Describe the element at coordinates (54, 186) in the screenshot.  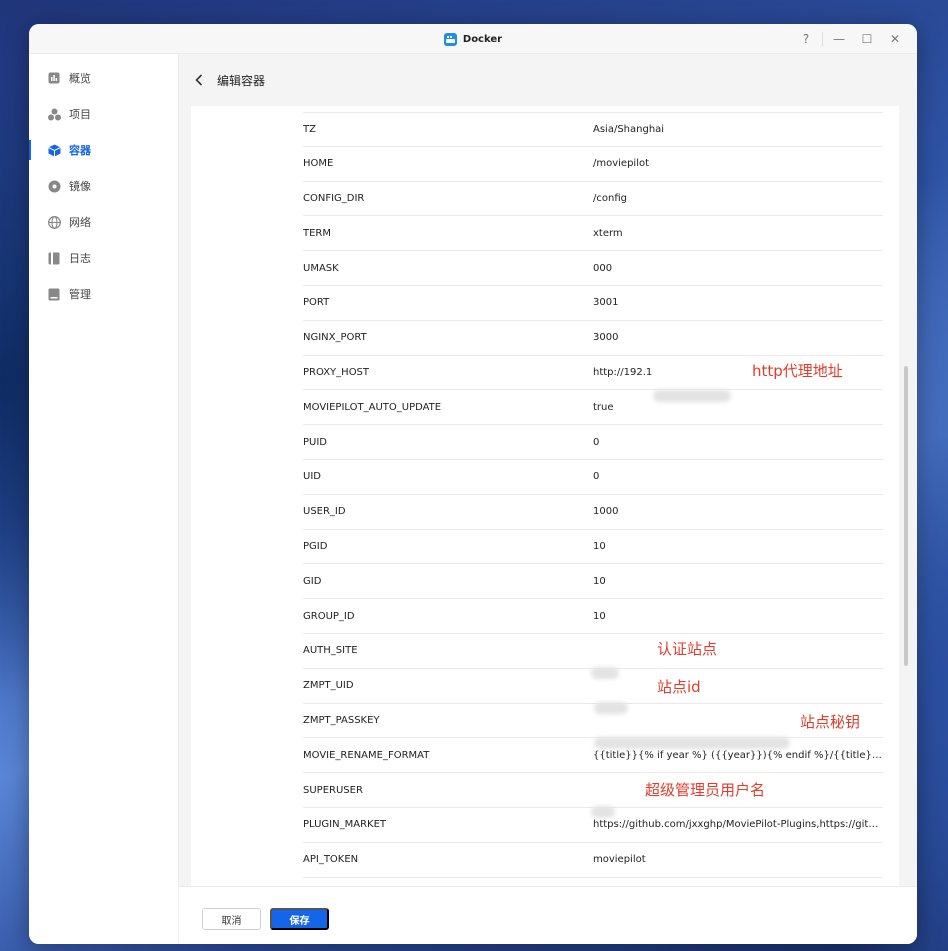
I see `image-icon` at that location.